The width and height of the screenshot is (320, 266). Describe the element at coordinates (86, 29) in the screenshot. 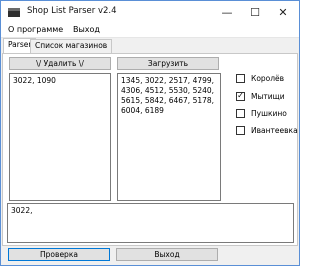

I see `menu-exit: Выход` at that location.